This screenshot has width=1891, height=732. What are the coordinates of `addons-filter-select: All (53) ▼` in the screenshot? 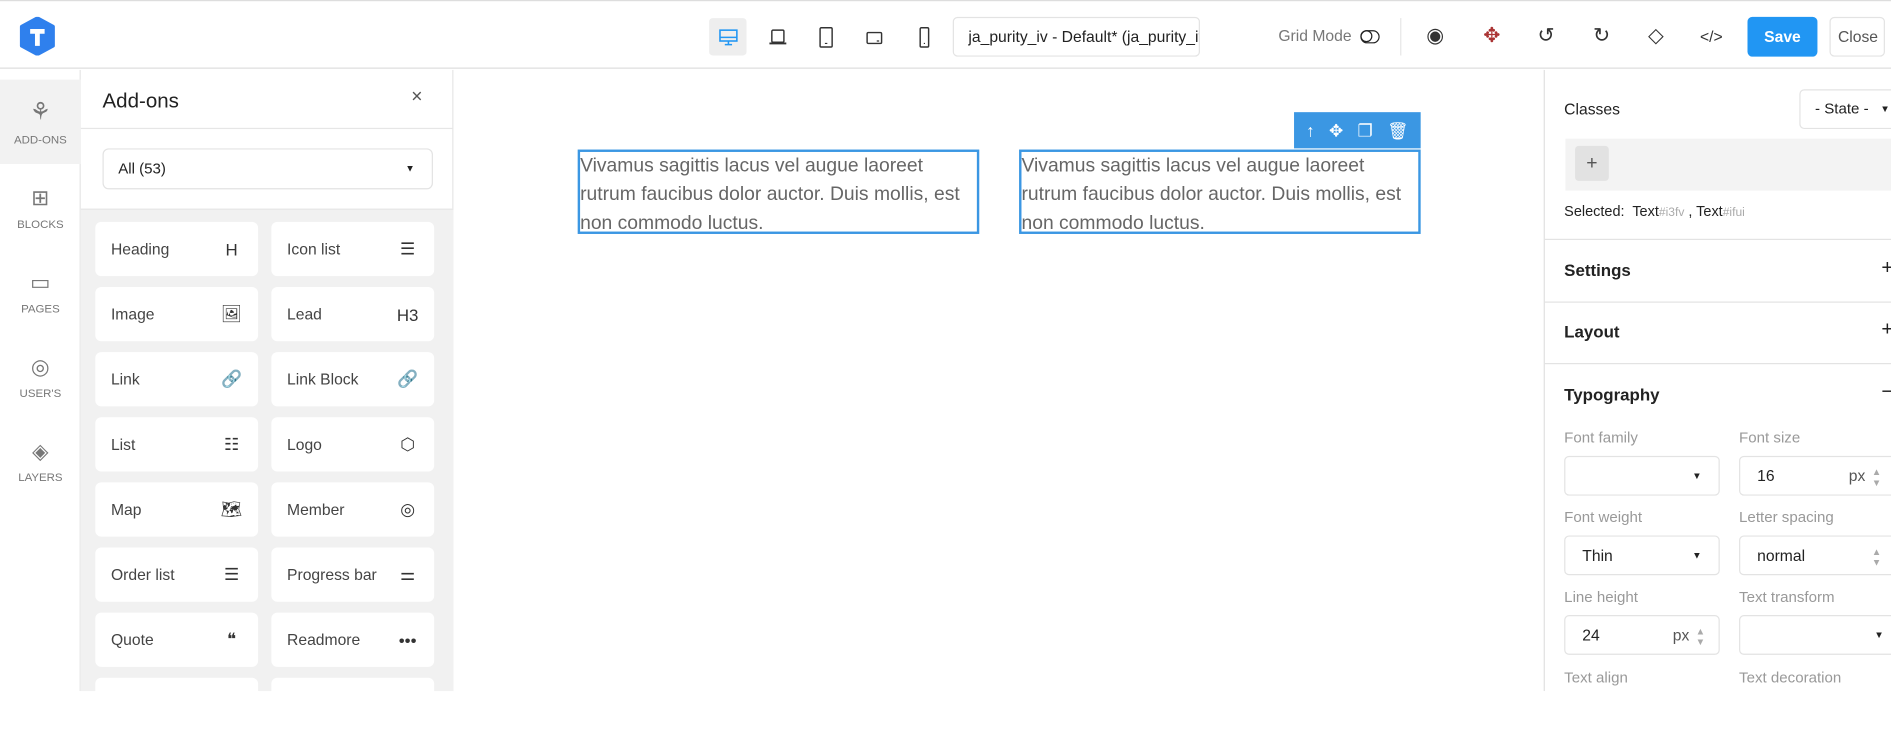 It's located at (267, 169).